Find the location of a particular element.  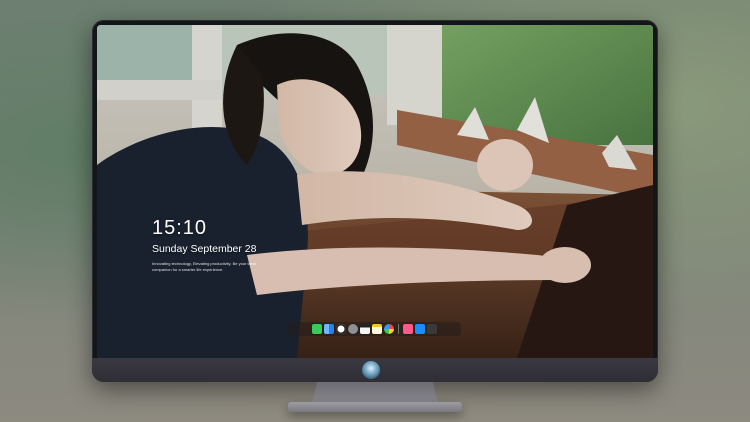

dock is located at coordinates (374, 329).